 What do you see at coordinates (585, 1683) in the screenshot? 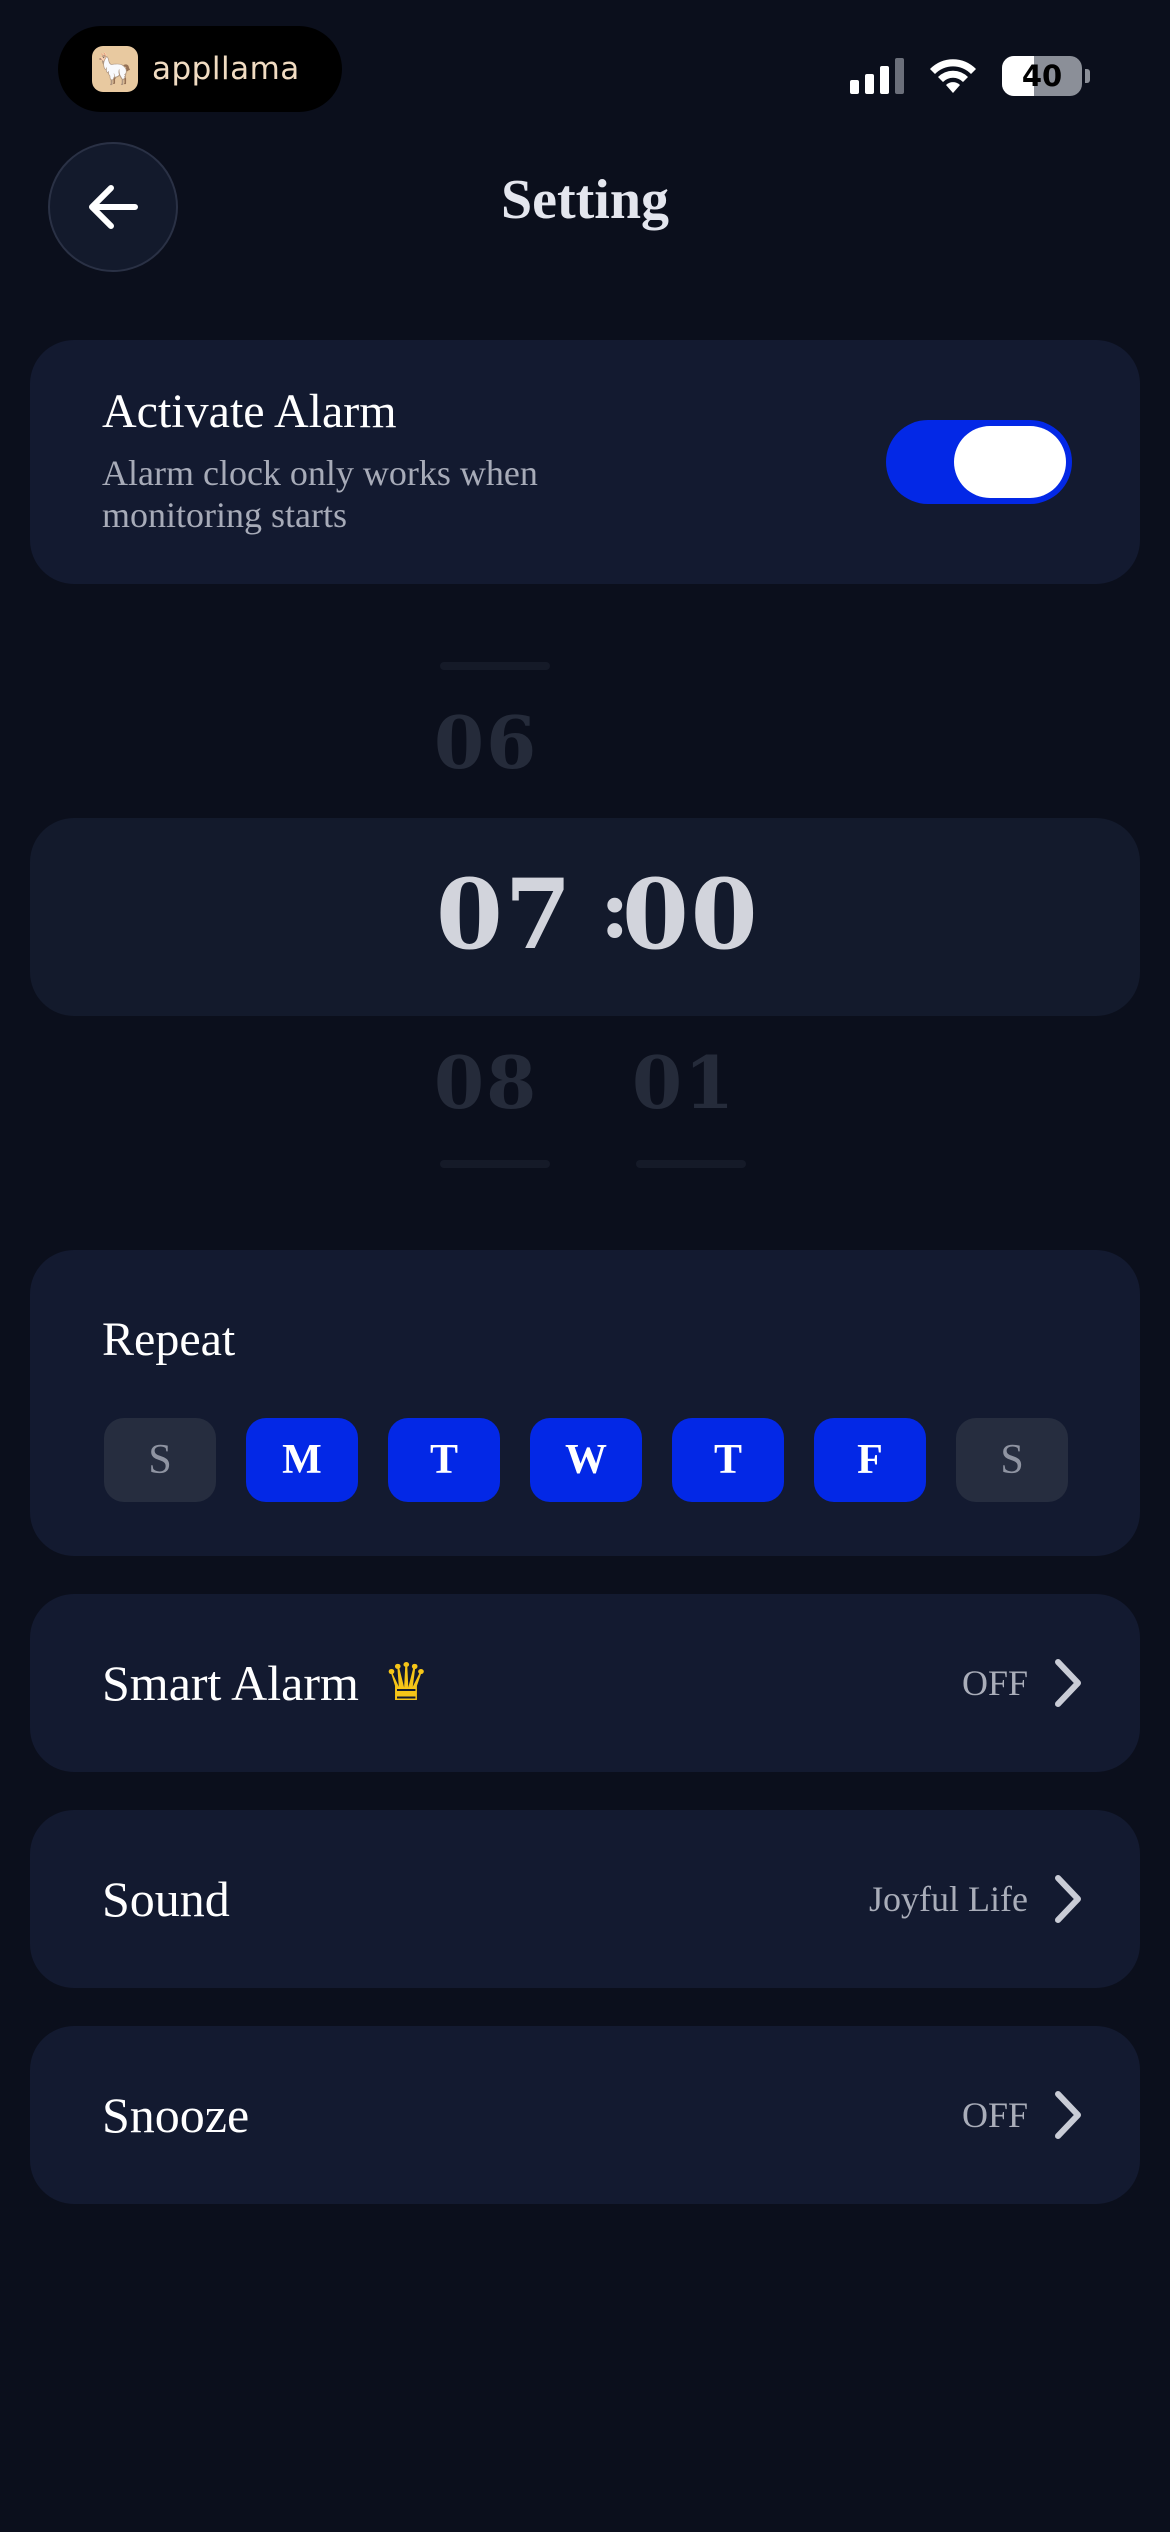
I see `smart-alarm-row: Smart Alarm ♛ OFF` at bounding box center [585, 1683].